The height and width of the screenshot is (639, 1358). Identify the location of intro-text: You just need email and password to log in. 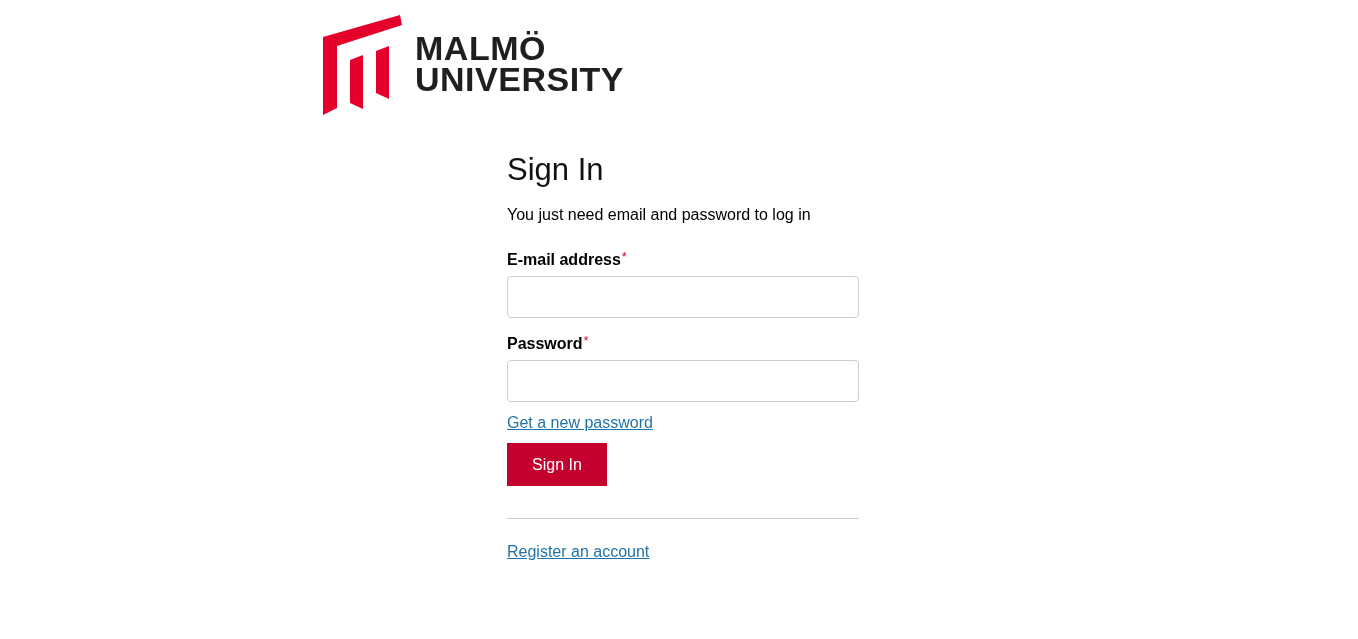
(659, 215).